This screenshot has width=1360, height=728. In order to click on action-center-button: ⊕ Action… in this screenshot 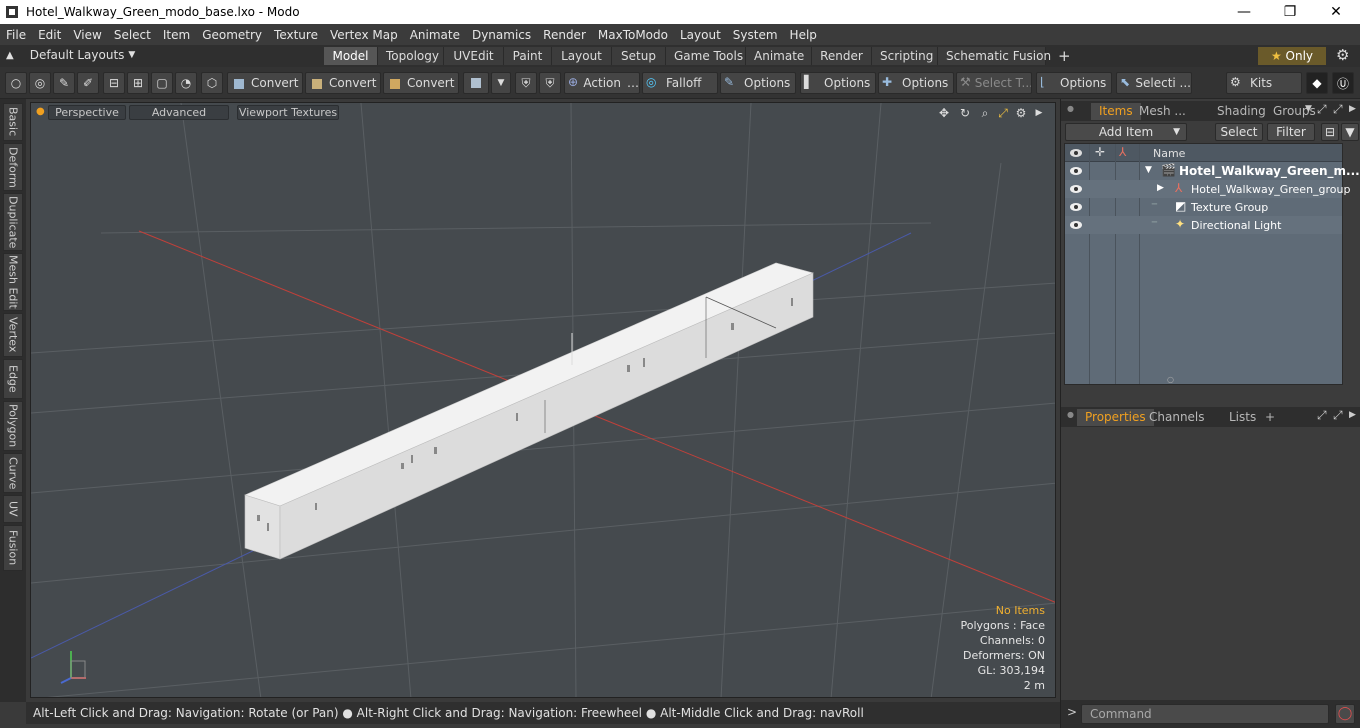, I will do `click(602, 83)`.